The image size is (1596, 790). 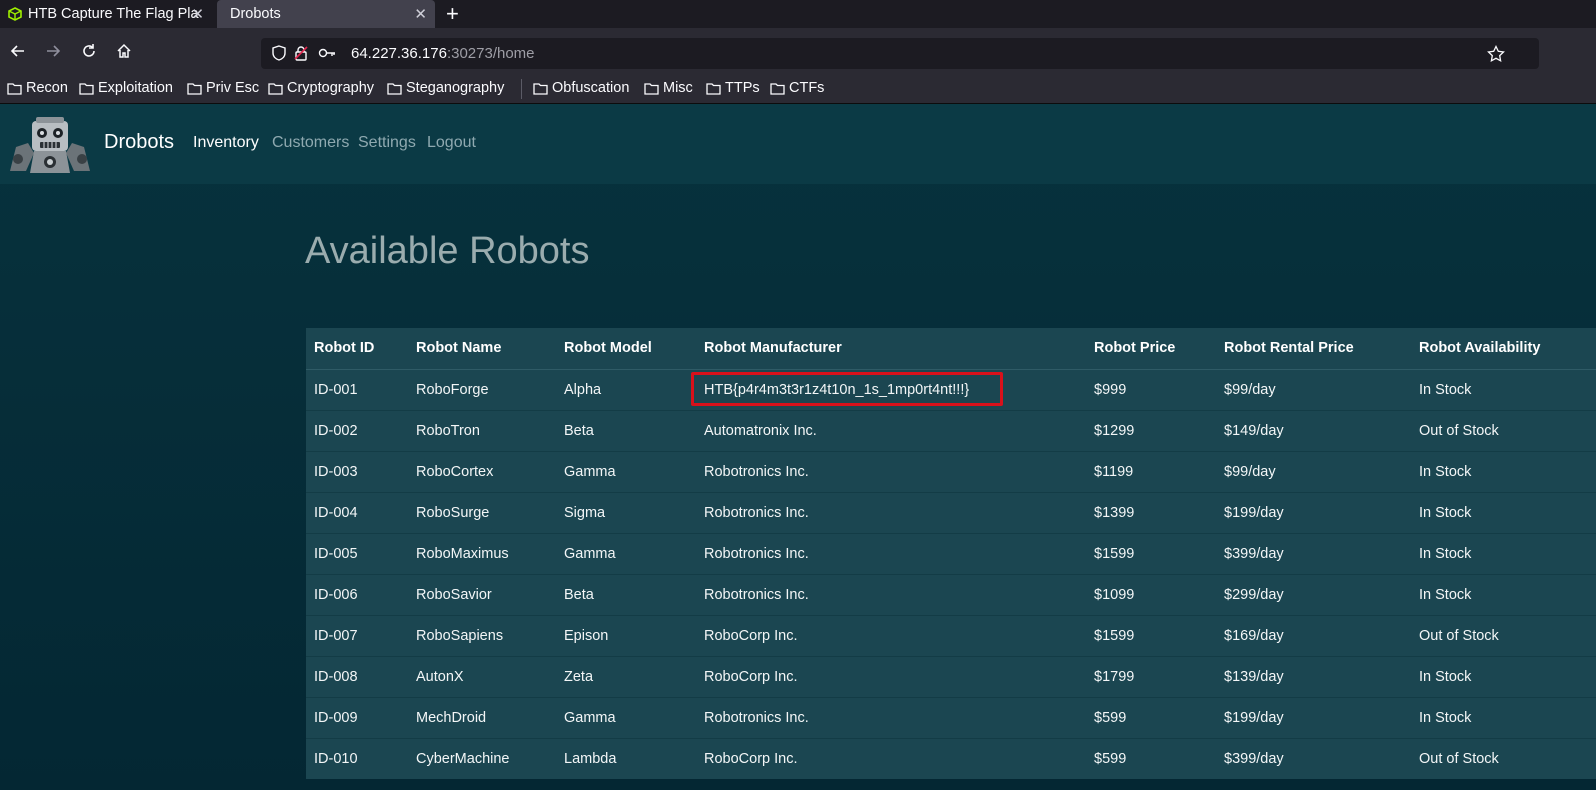 I want to click on key-icon, so click(x=327, y=53).